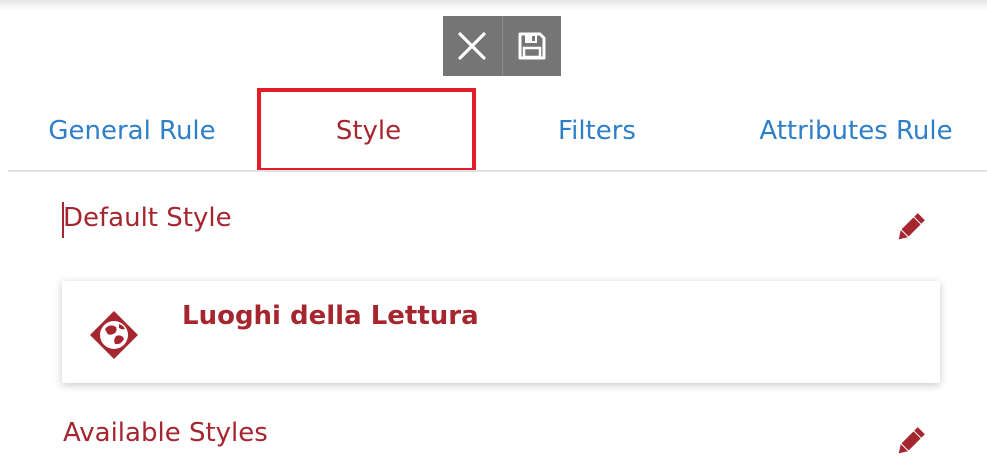 This screenshot has width=987, height=460. I want to click on save-button, so click(531, 46).